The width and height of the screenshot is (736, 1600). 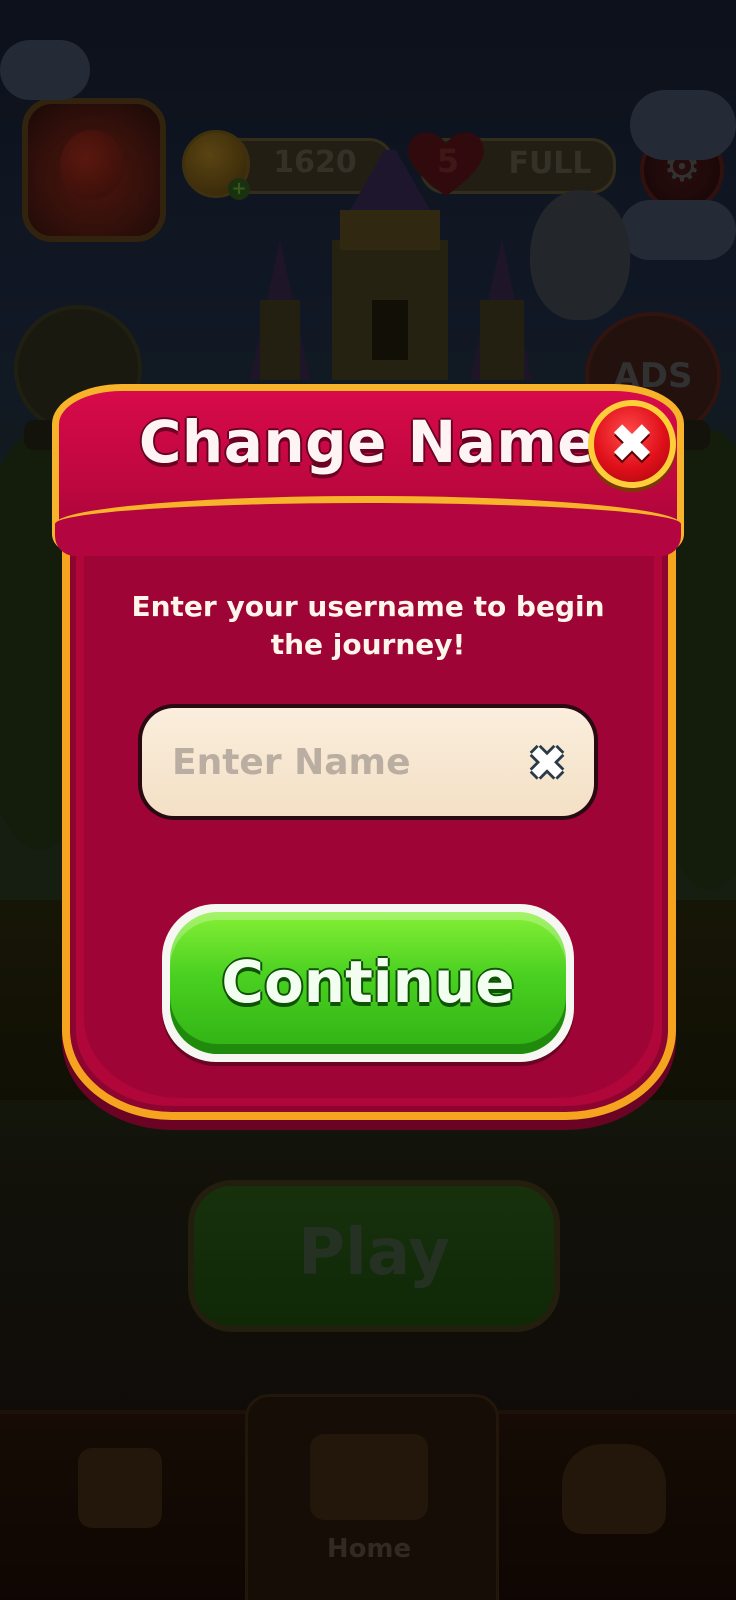 What do you see at coordinates (368, 526) in the screenshot?
I see `dialog-header-trim` at bounding box center [368, 526].